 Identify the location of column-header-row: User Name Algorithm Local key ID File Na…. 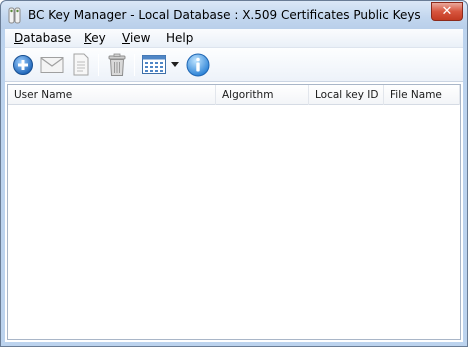
(234, 95).